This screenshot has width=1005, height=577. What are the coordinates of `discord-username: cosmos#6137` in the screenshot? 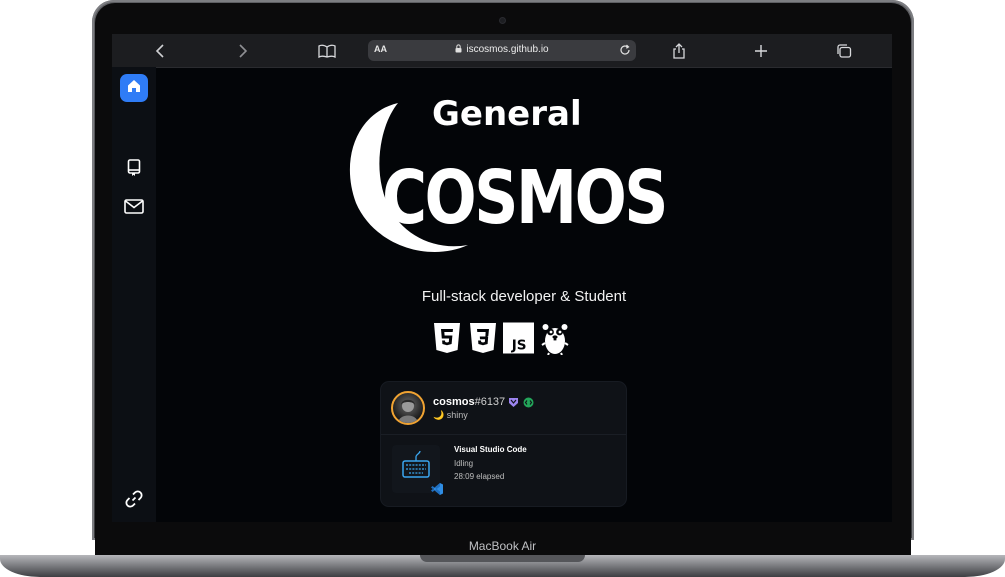 It's located at (469, 402).